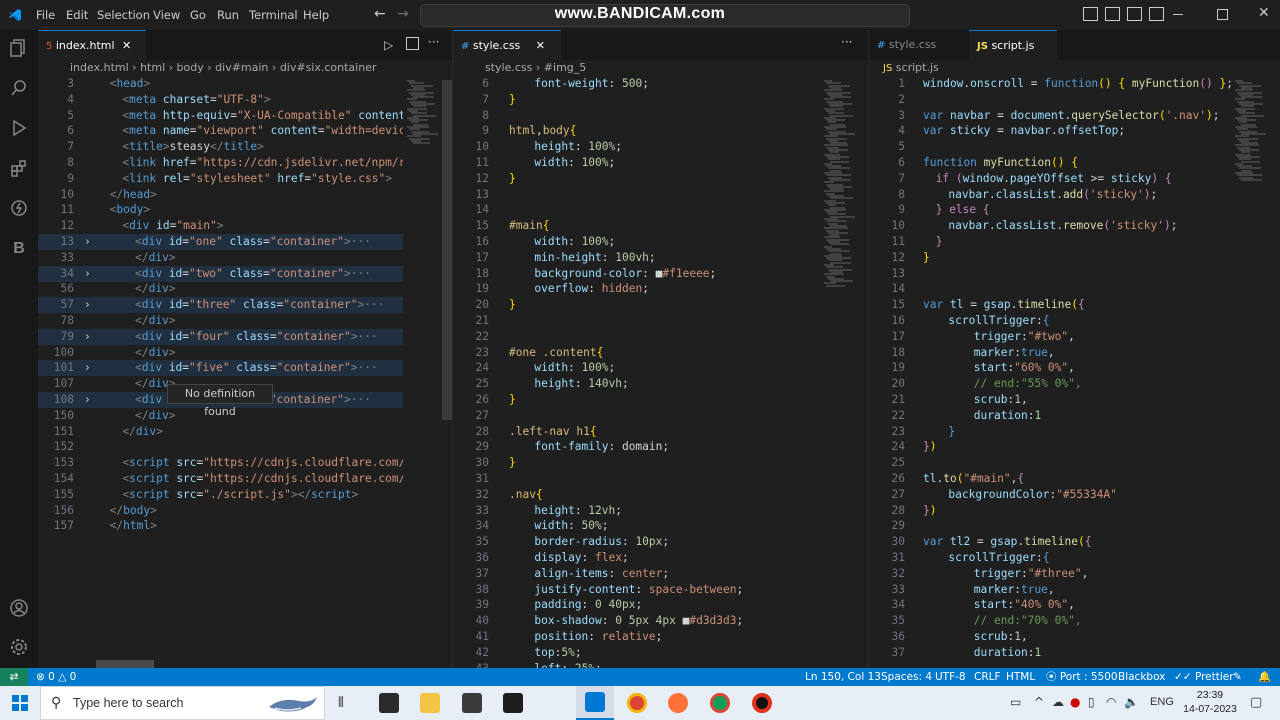  Describe the element at coordinates (1050, 195) in the screenshot. I see `code-line: 8 navbar.classList.add('sticky');` at that location.